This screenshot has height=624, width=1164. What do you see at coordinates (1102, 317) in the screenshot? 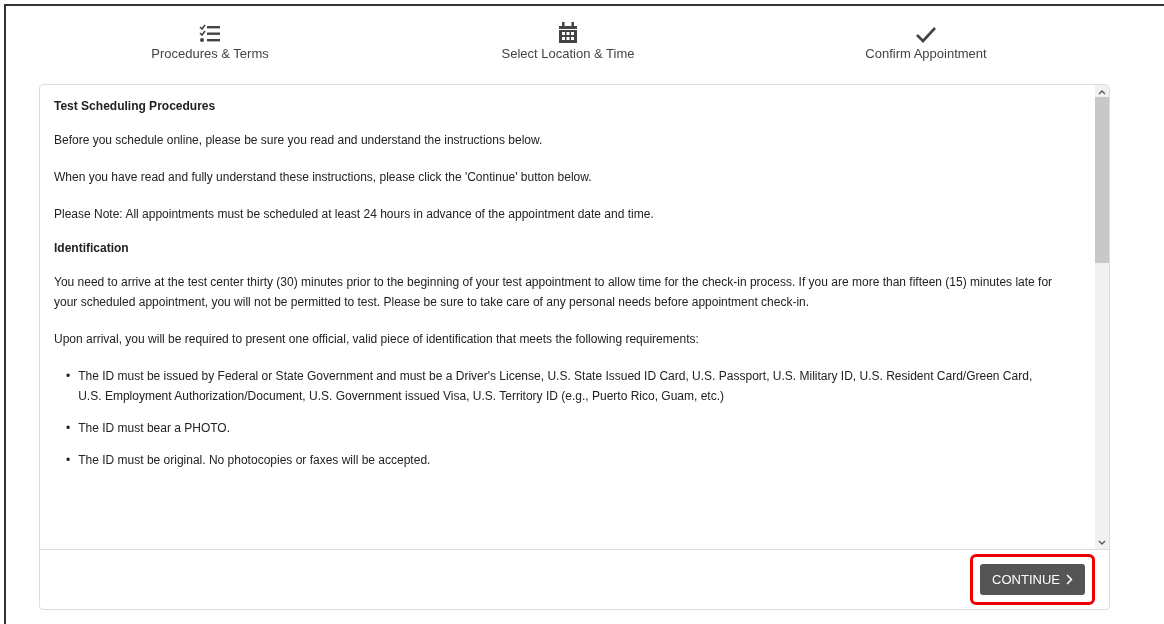
I see `scrollbar` at bounding box center [1102, 317].